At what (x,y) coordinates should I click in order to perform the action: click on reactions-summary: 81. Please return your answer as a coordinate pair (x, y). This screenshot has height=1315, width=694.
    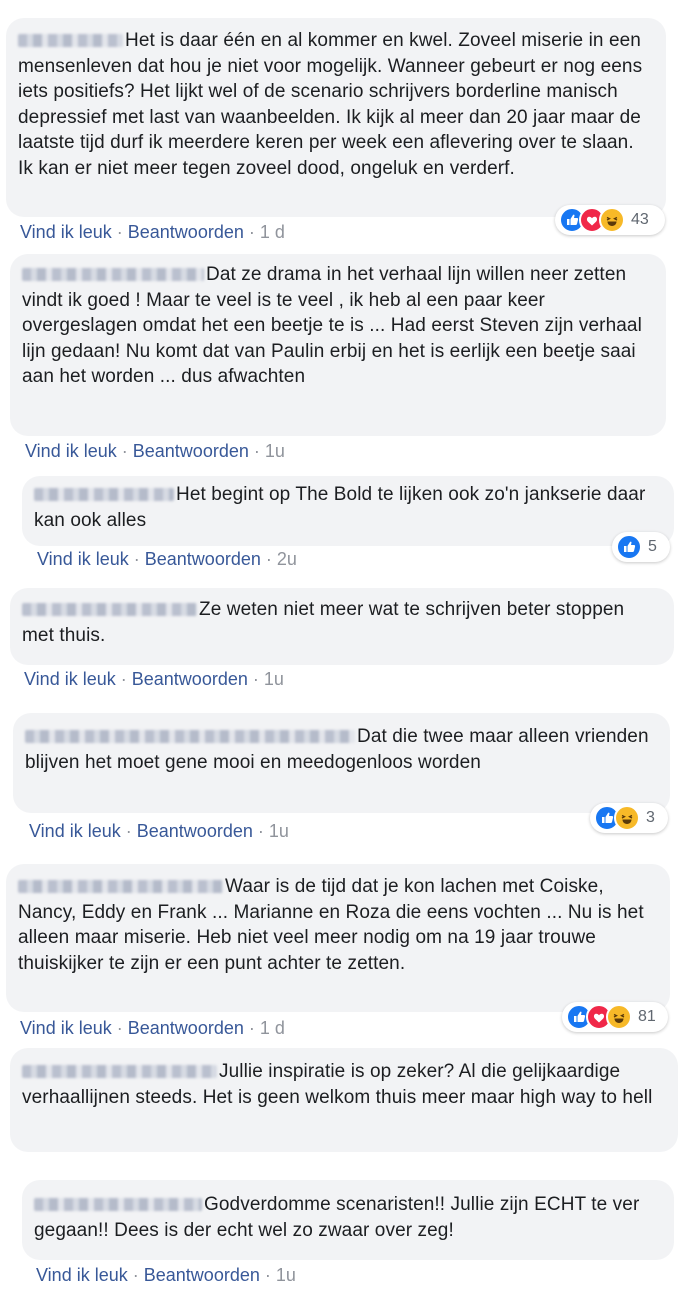
    Looking at the image, I should click on (615, 1017).